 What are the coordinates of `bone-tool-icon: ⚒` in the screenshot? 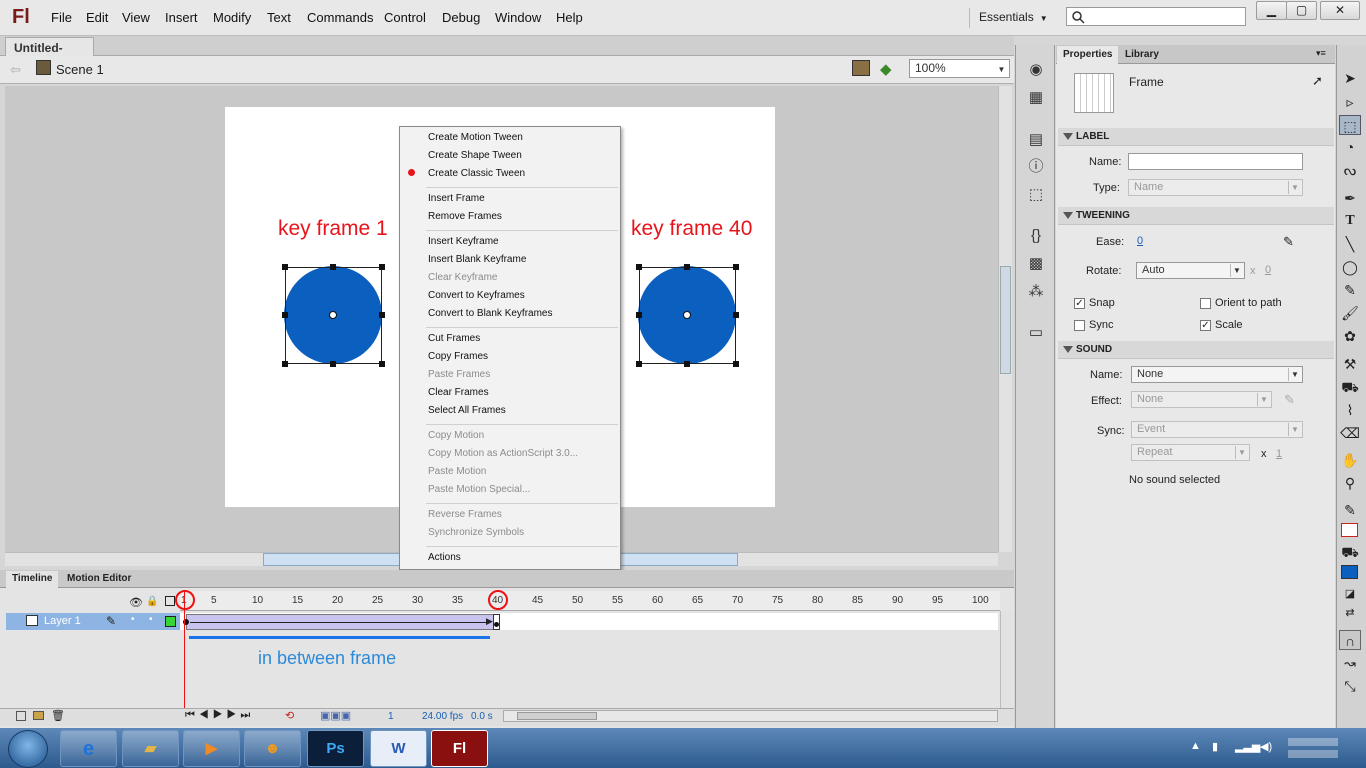 It's located at (1350, 364).